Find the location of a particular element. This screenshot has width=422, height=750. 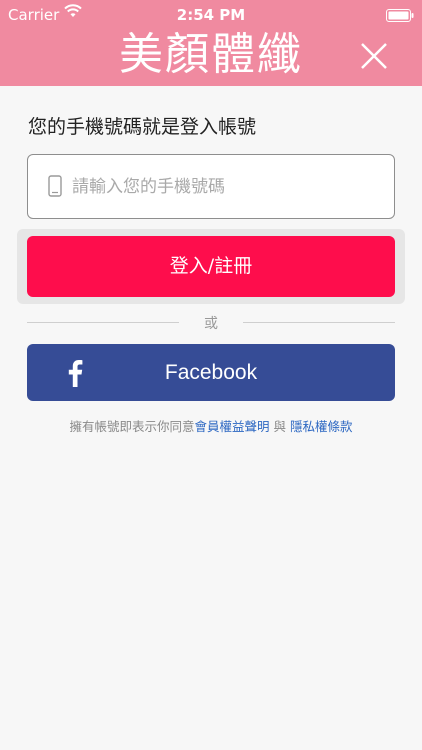

facebook-label: Facebook is located at coordinates (211, 372).